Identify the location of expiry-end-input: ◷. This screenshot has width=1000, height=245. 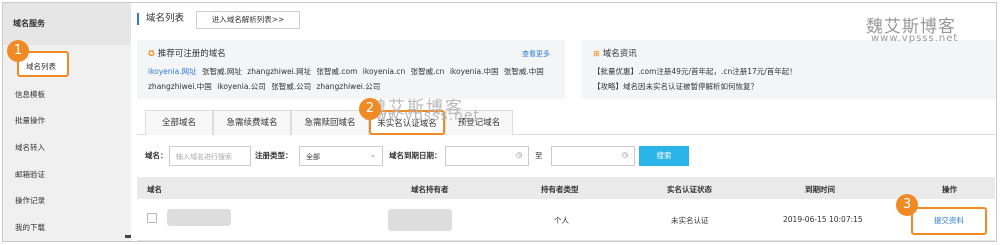
(593, 156).